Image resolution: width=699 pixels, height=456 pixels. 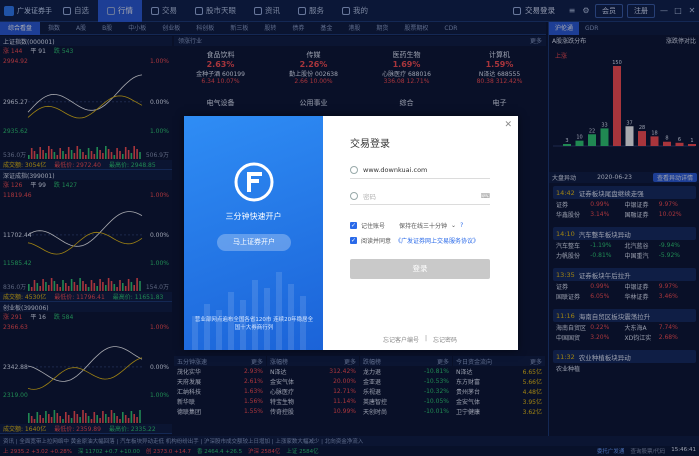 What do you see at coordinates (376, 241) in the screenshot?
I see `agree-prefix: 阅读并同意` at bounding box center [376, 241].